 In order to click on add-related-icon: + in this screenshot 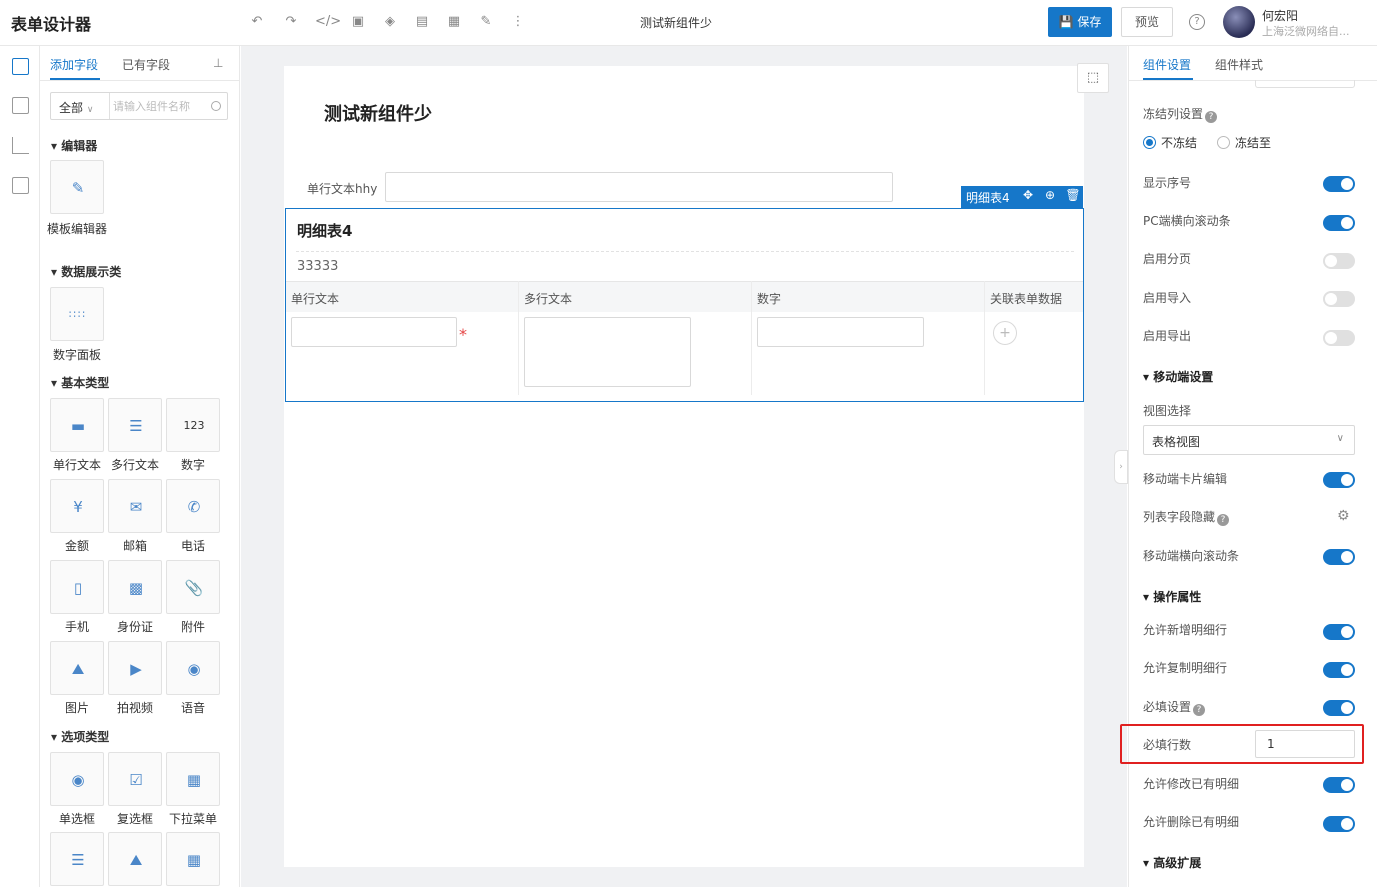, I will do `click(1005, 333)`.